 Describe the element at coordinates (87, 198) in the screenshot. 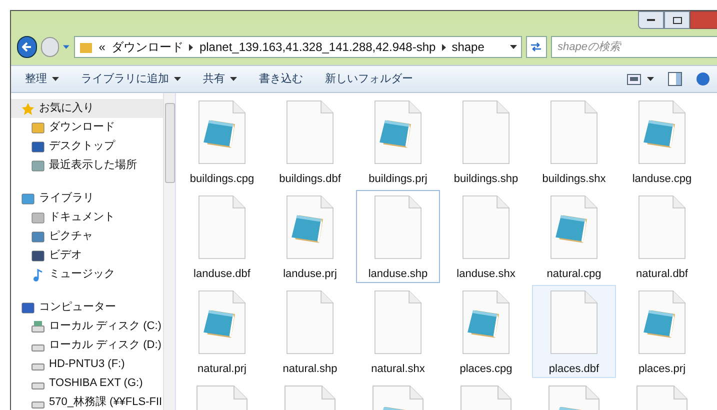

I see `nav-group-item: ライブラリ` at that location.